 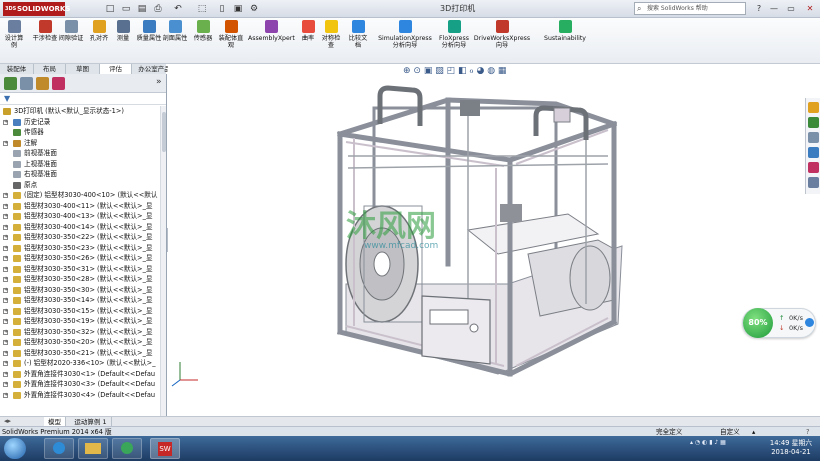 I want to click on new-icon: □, so click(x=110, y=9).